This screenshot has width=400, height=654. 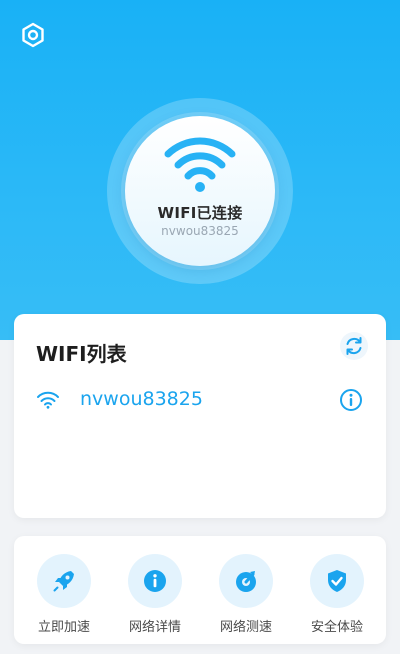 I want to click on speed-up-button: 立即加速, so click(x=64, y=595).